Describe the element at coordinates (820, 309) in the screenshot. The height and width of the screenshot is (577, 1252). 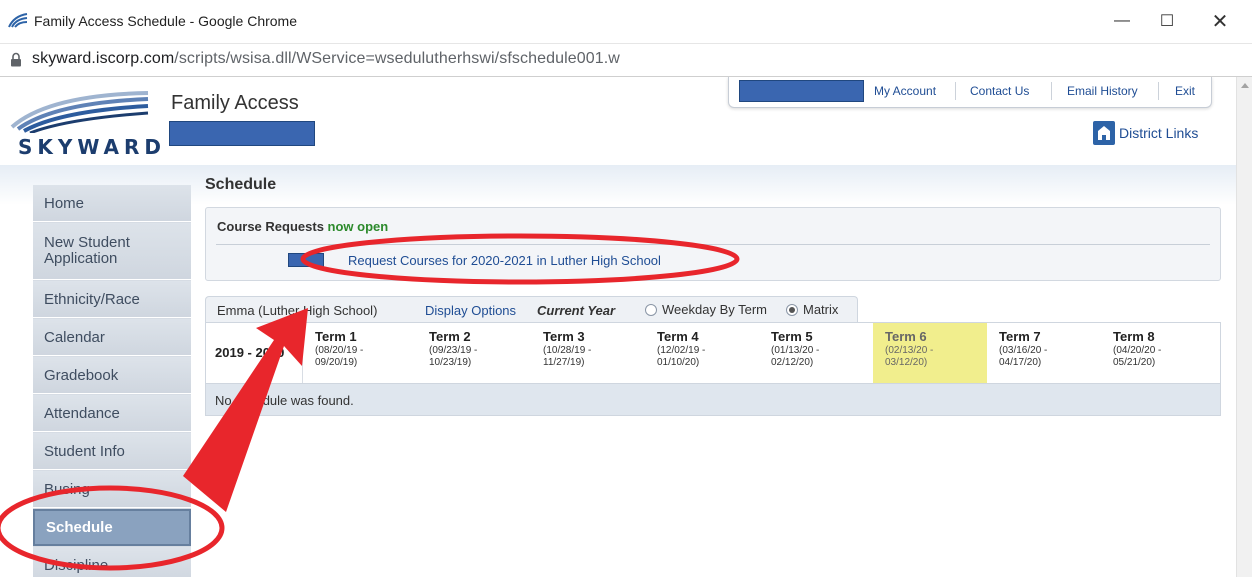
I see `matrix-label: Matrix` at that location.